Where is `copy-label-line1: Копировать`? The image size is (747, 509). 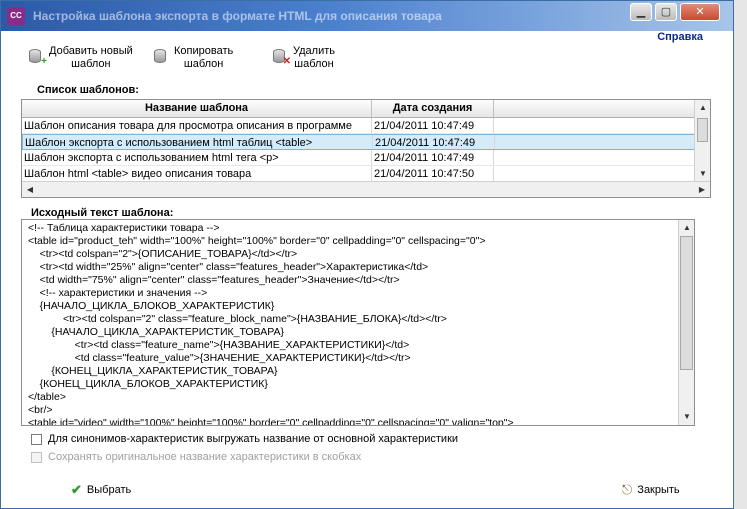
copy-label-line1: Копировать is located at coordinates (204, 51).